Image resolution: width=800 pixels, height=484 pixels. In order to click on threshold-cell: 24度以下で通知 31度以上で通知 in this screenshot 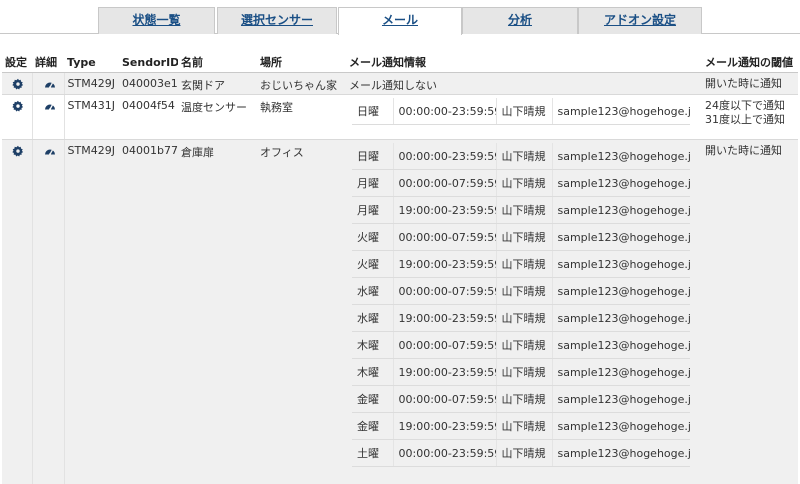, I will do `click(750, 117)`.